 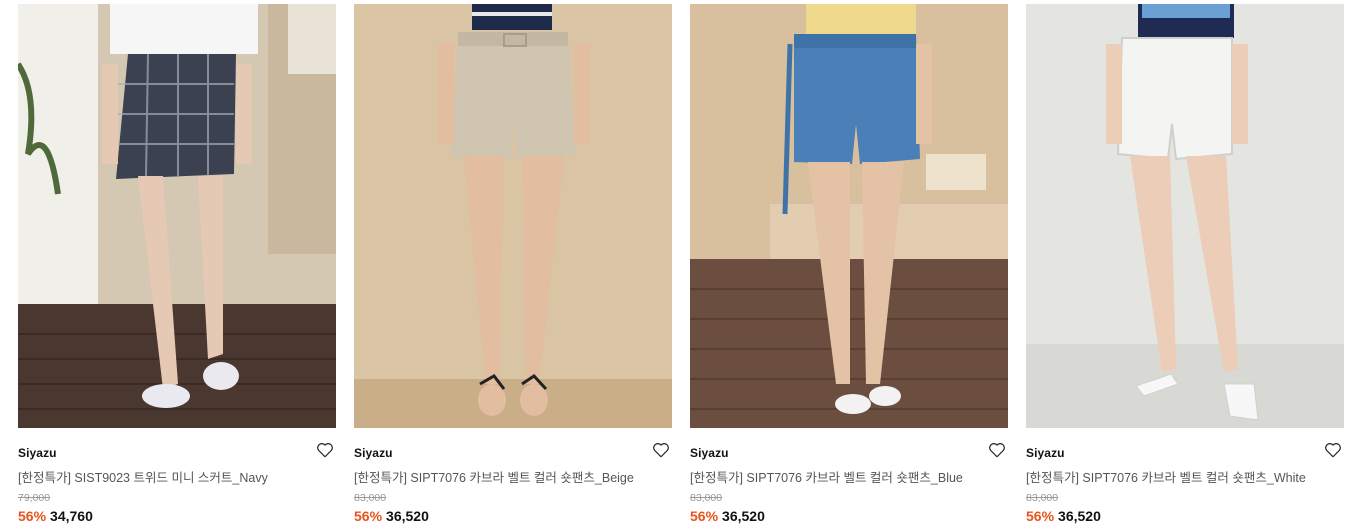 I want to click on original-price: 79,000, so click(x=34, y=498).